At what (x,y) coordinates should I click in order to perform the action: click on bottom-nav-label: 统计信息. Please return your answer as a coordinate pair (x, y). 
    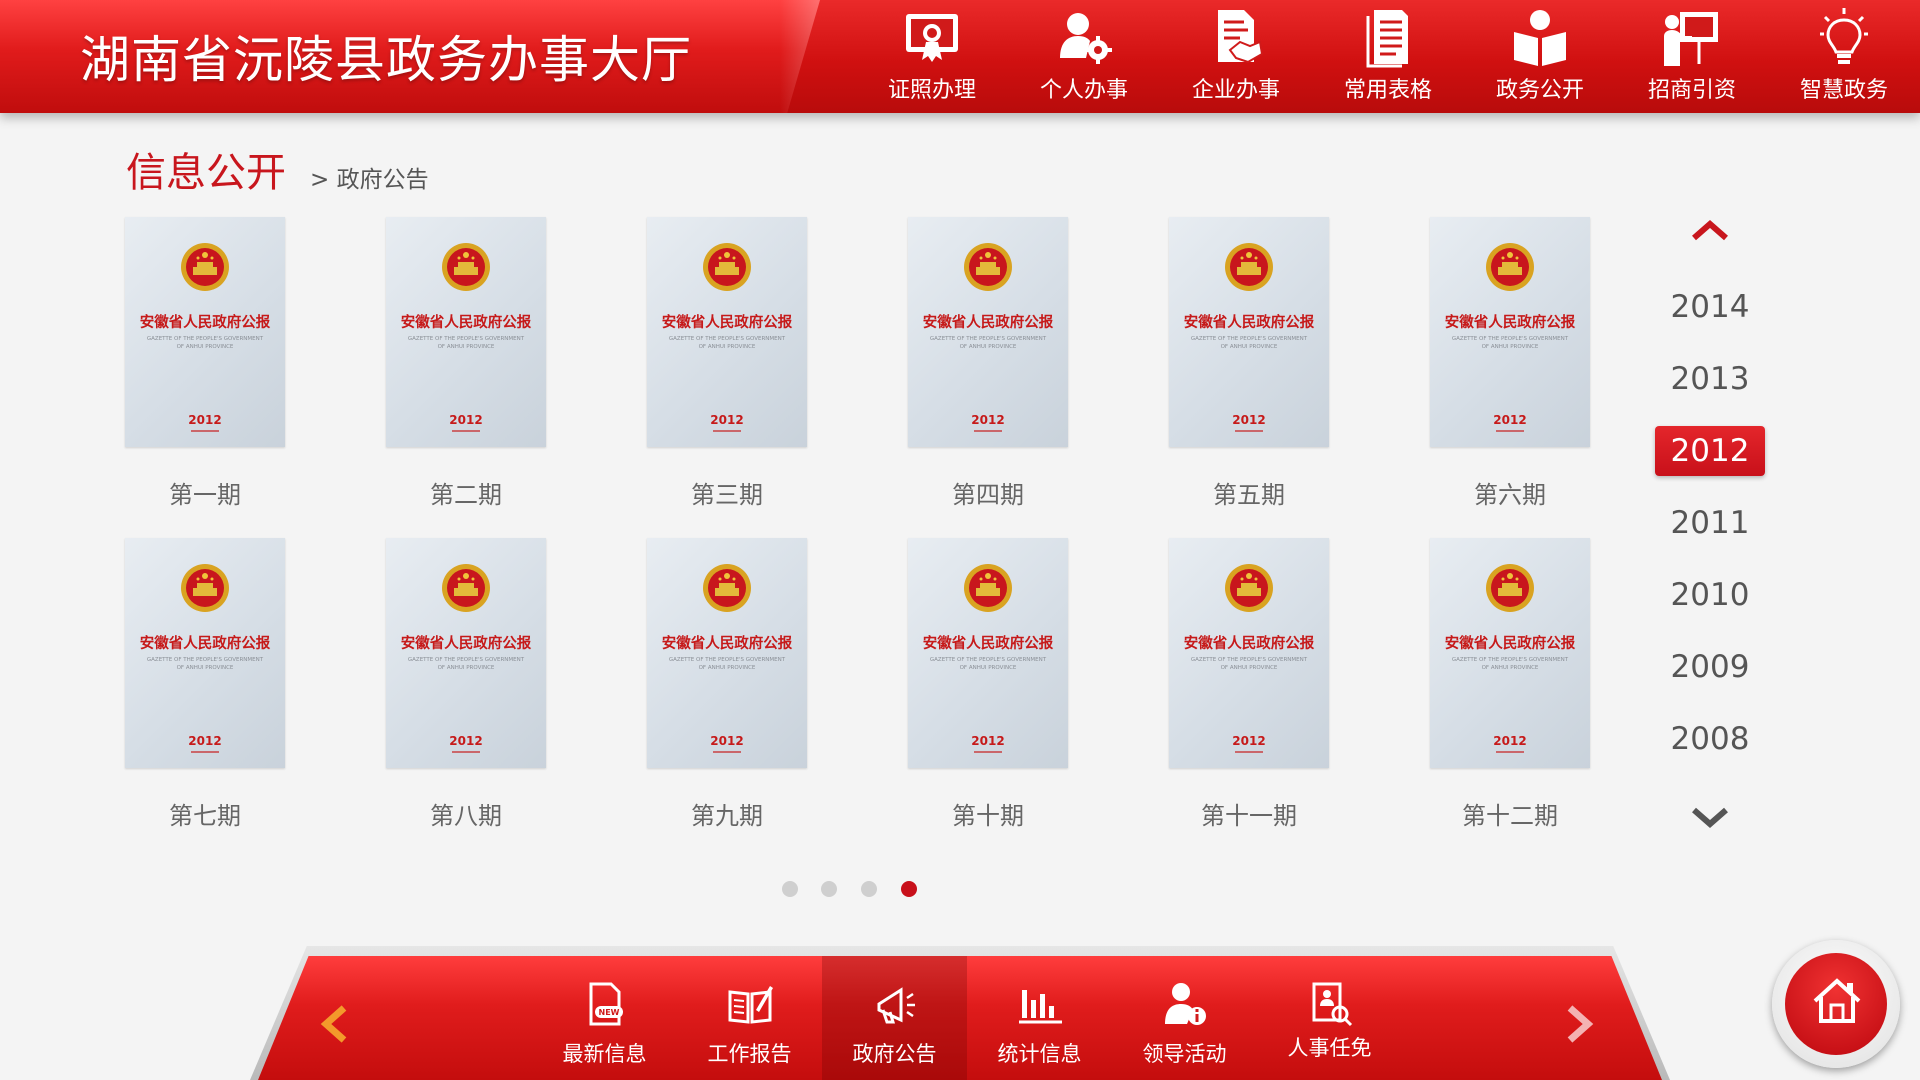
    Looking at the image, I should click on (1039, 1054).